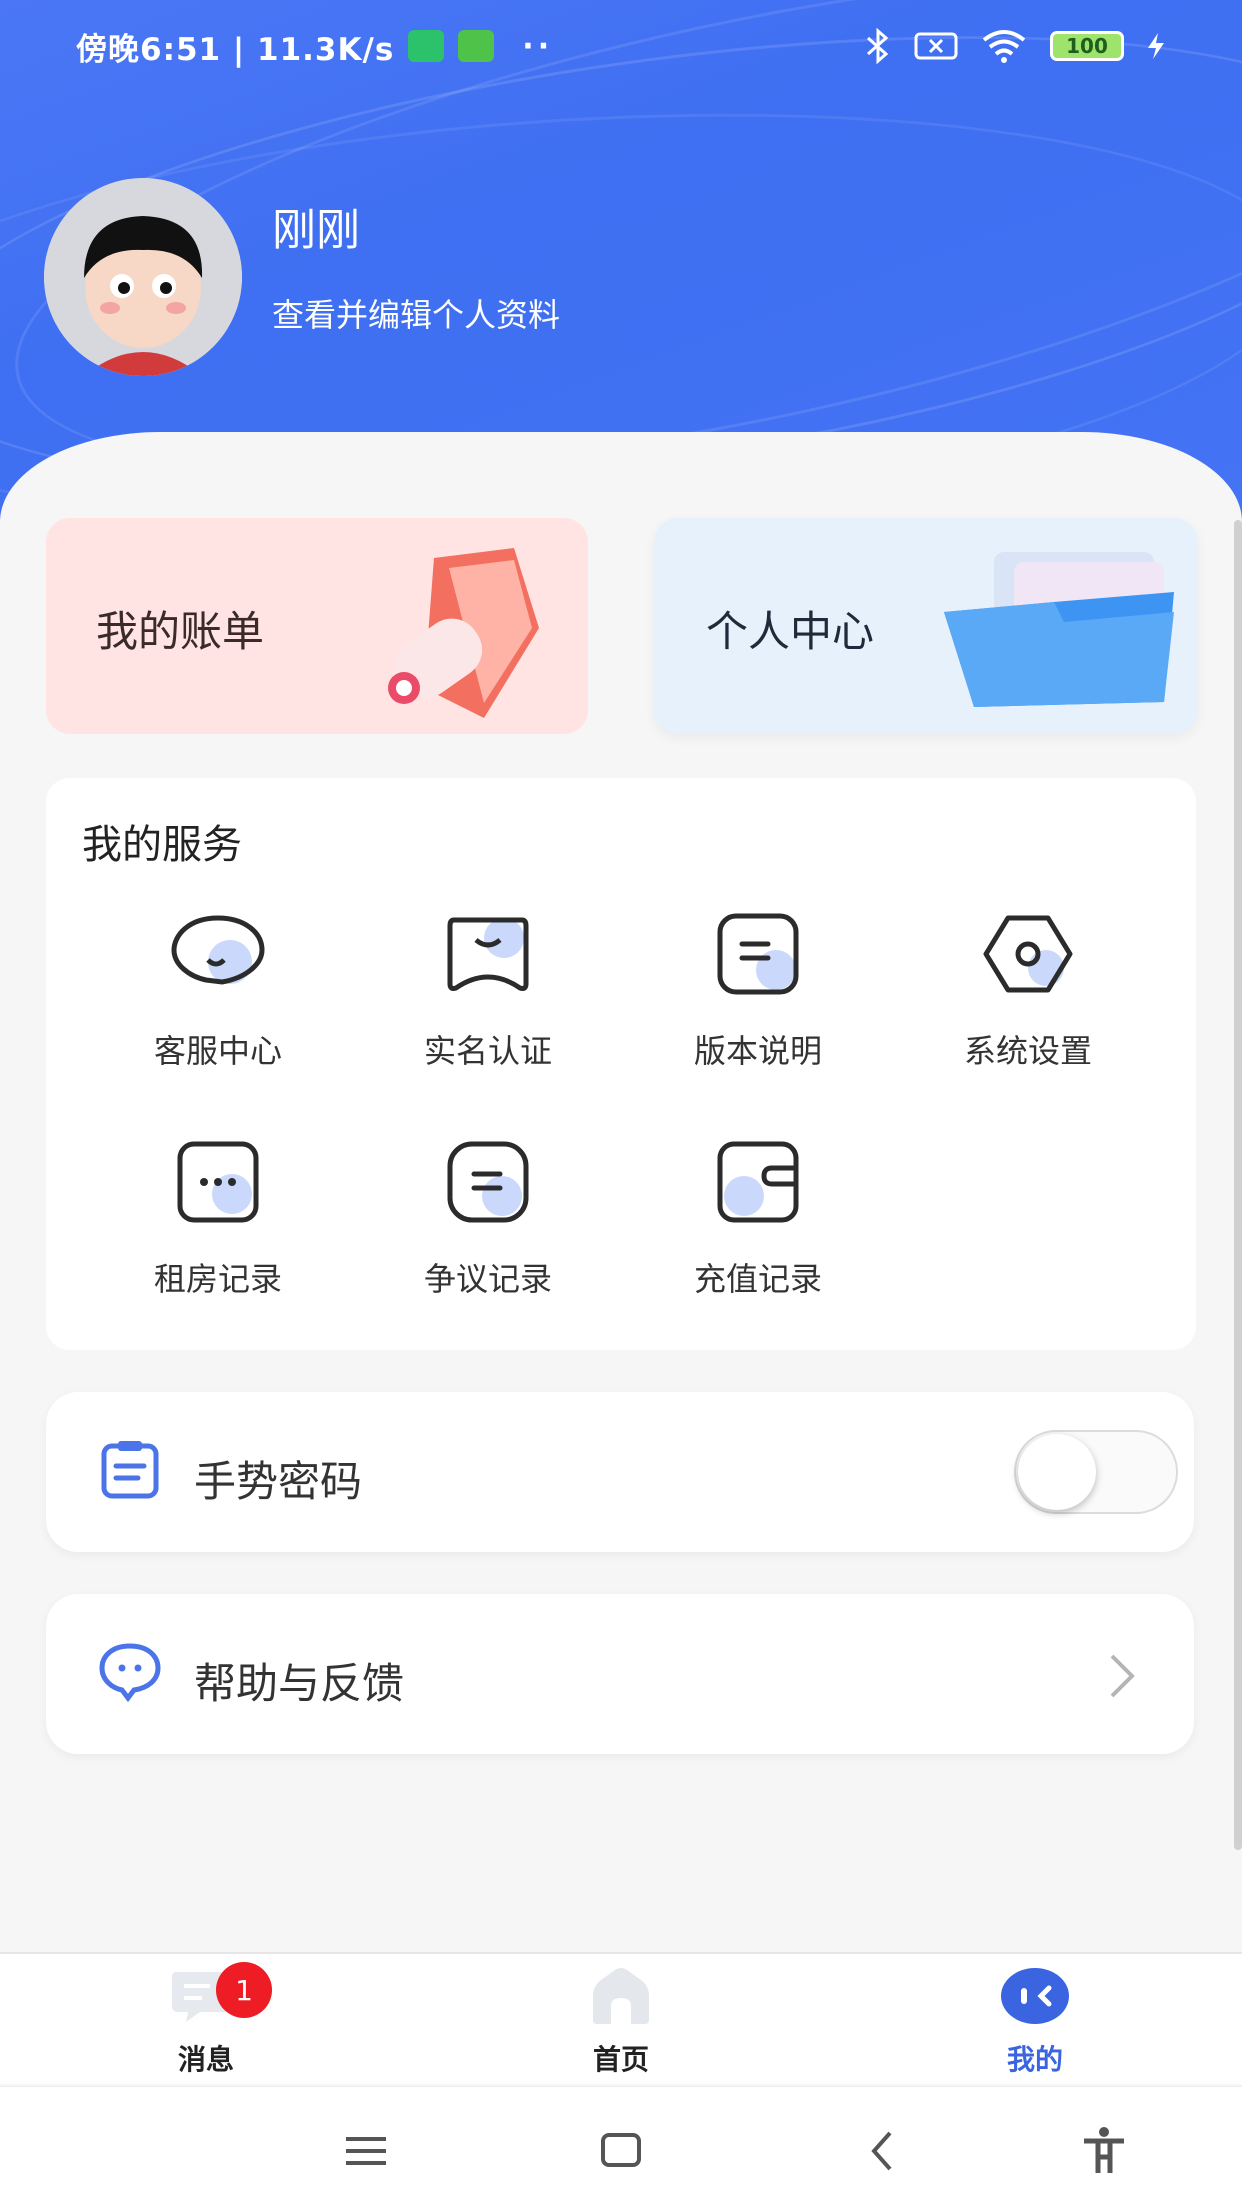 The image size is (1242, 2208). Describe the element at coordinates (936, 46) in the screenshot. I see `no-sim-icon` at that location.